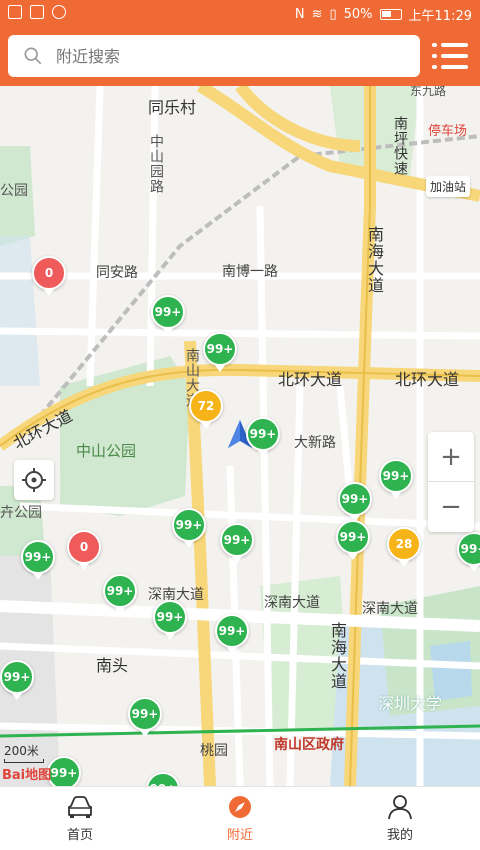  Describe the element at coordinates (21, 513) in the screenshot. I see `map-label-qi-park: 卉公园` at that location.